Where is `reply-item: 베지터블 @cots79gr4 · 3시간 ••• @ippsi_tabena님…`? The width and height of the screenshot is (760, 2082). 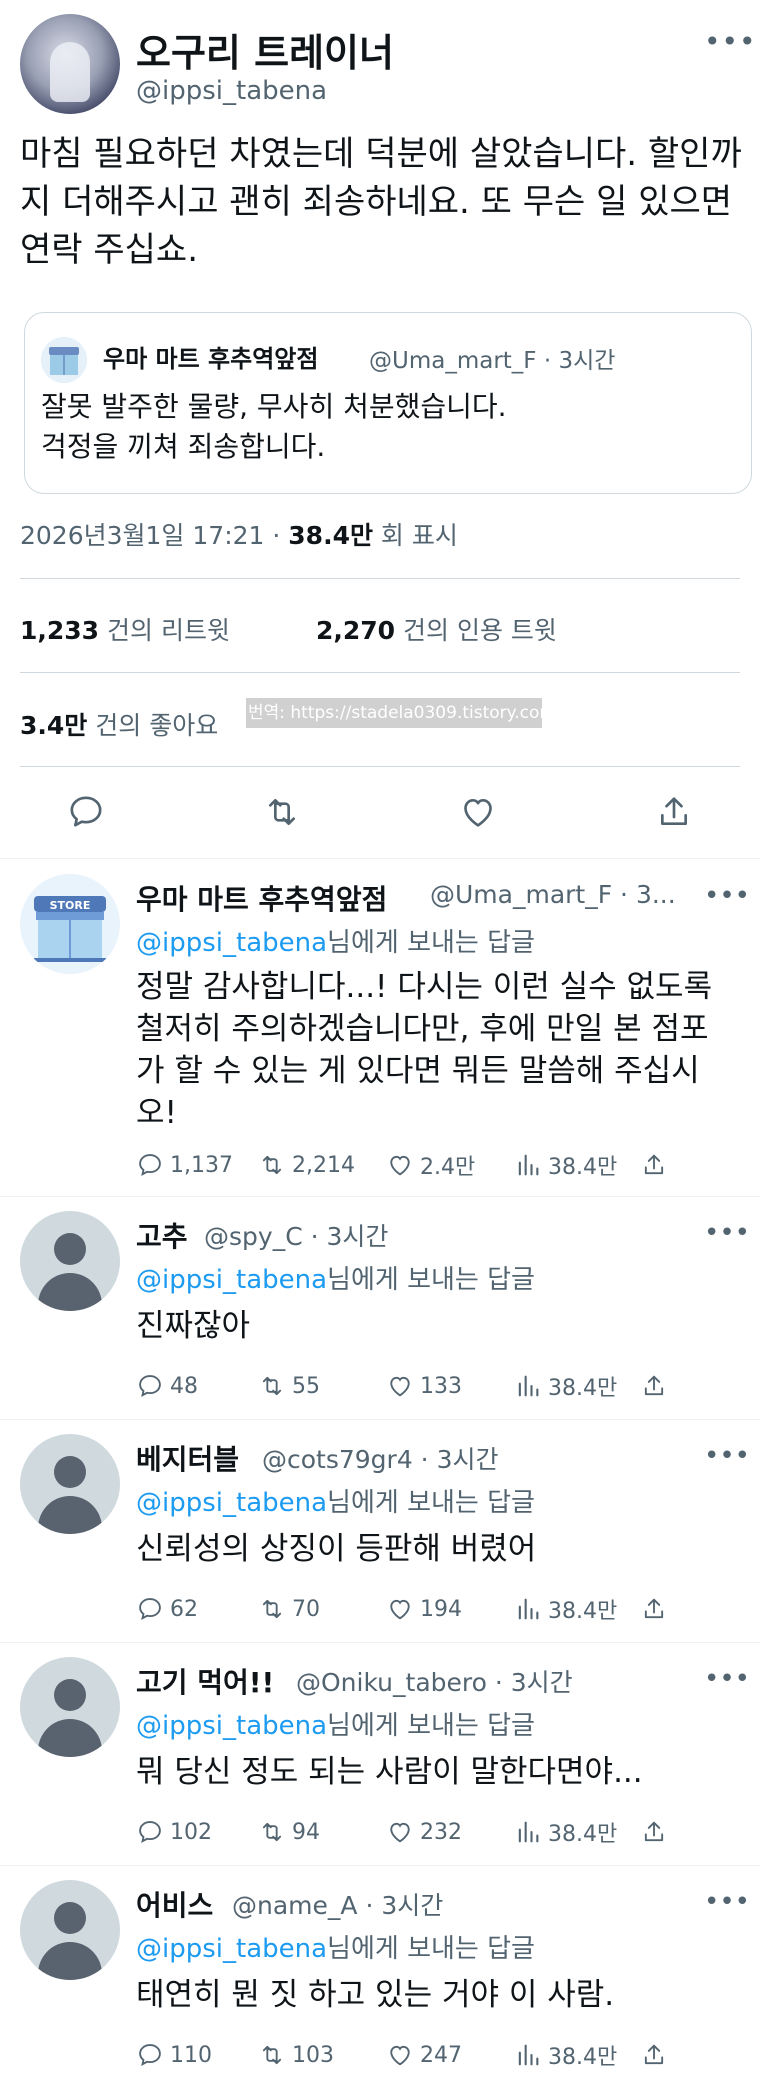
reply-item: 베지터블 @cots79gr4 · 3시간 ••• @ippsi_tabena님… is located at coordinates (380, 1531).